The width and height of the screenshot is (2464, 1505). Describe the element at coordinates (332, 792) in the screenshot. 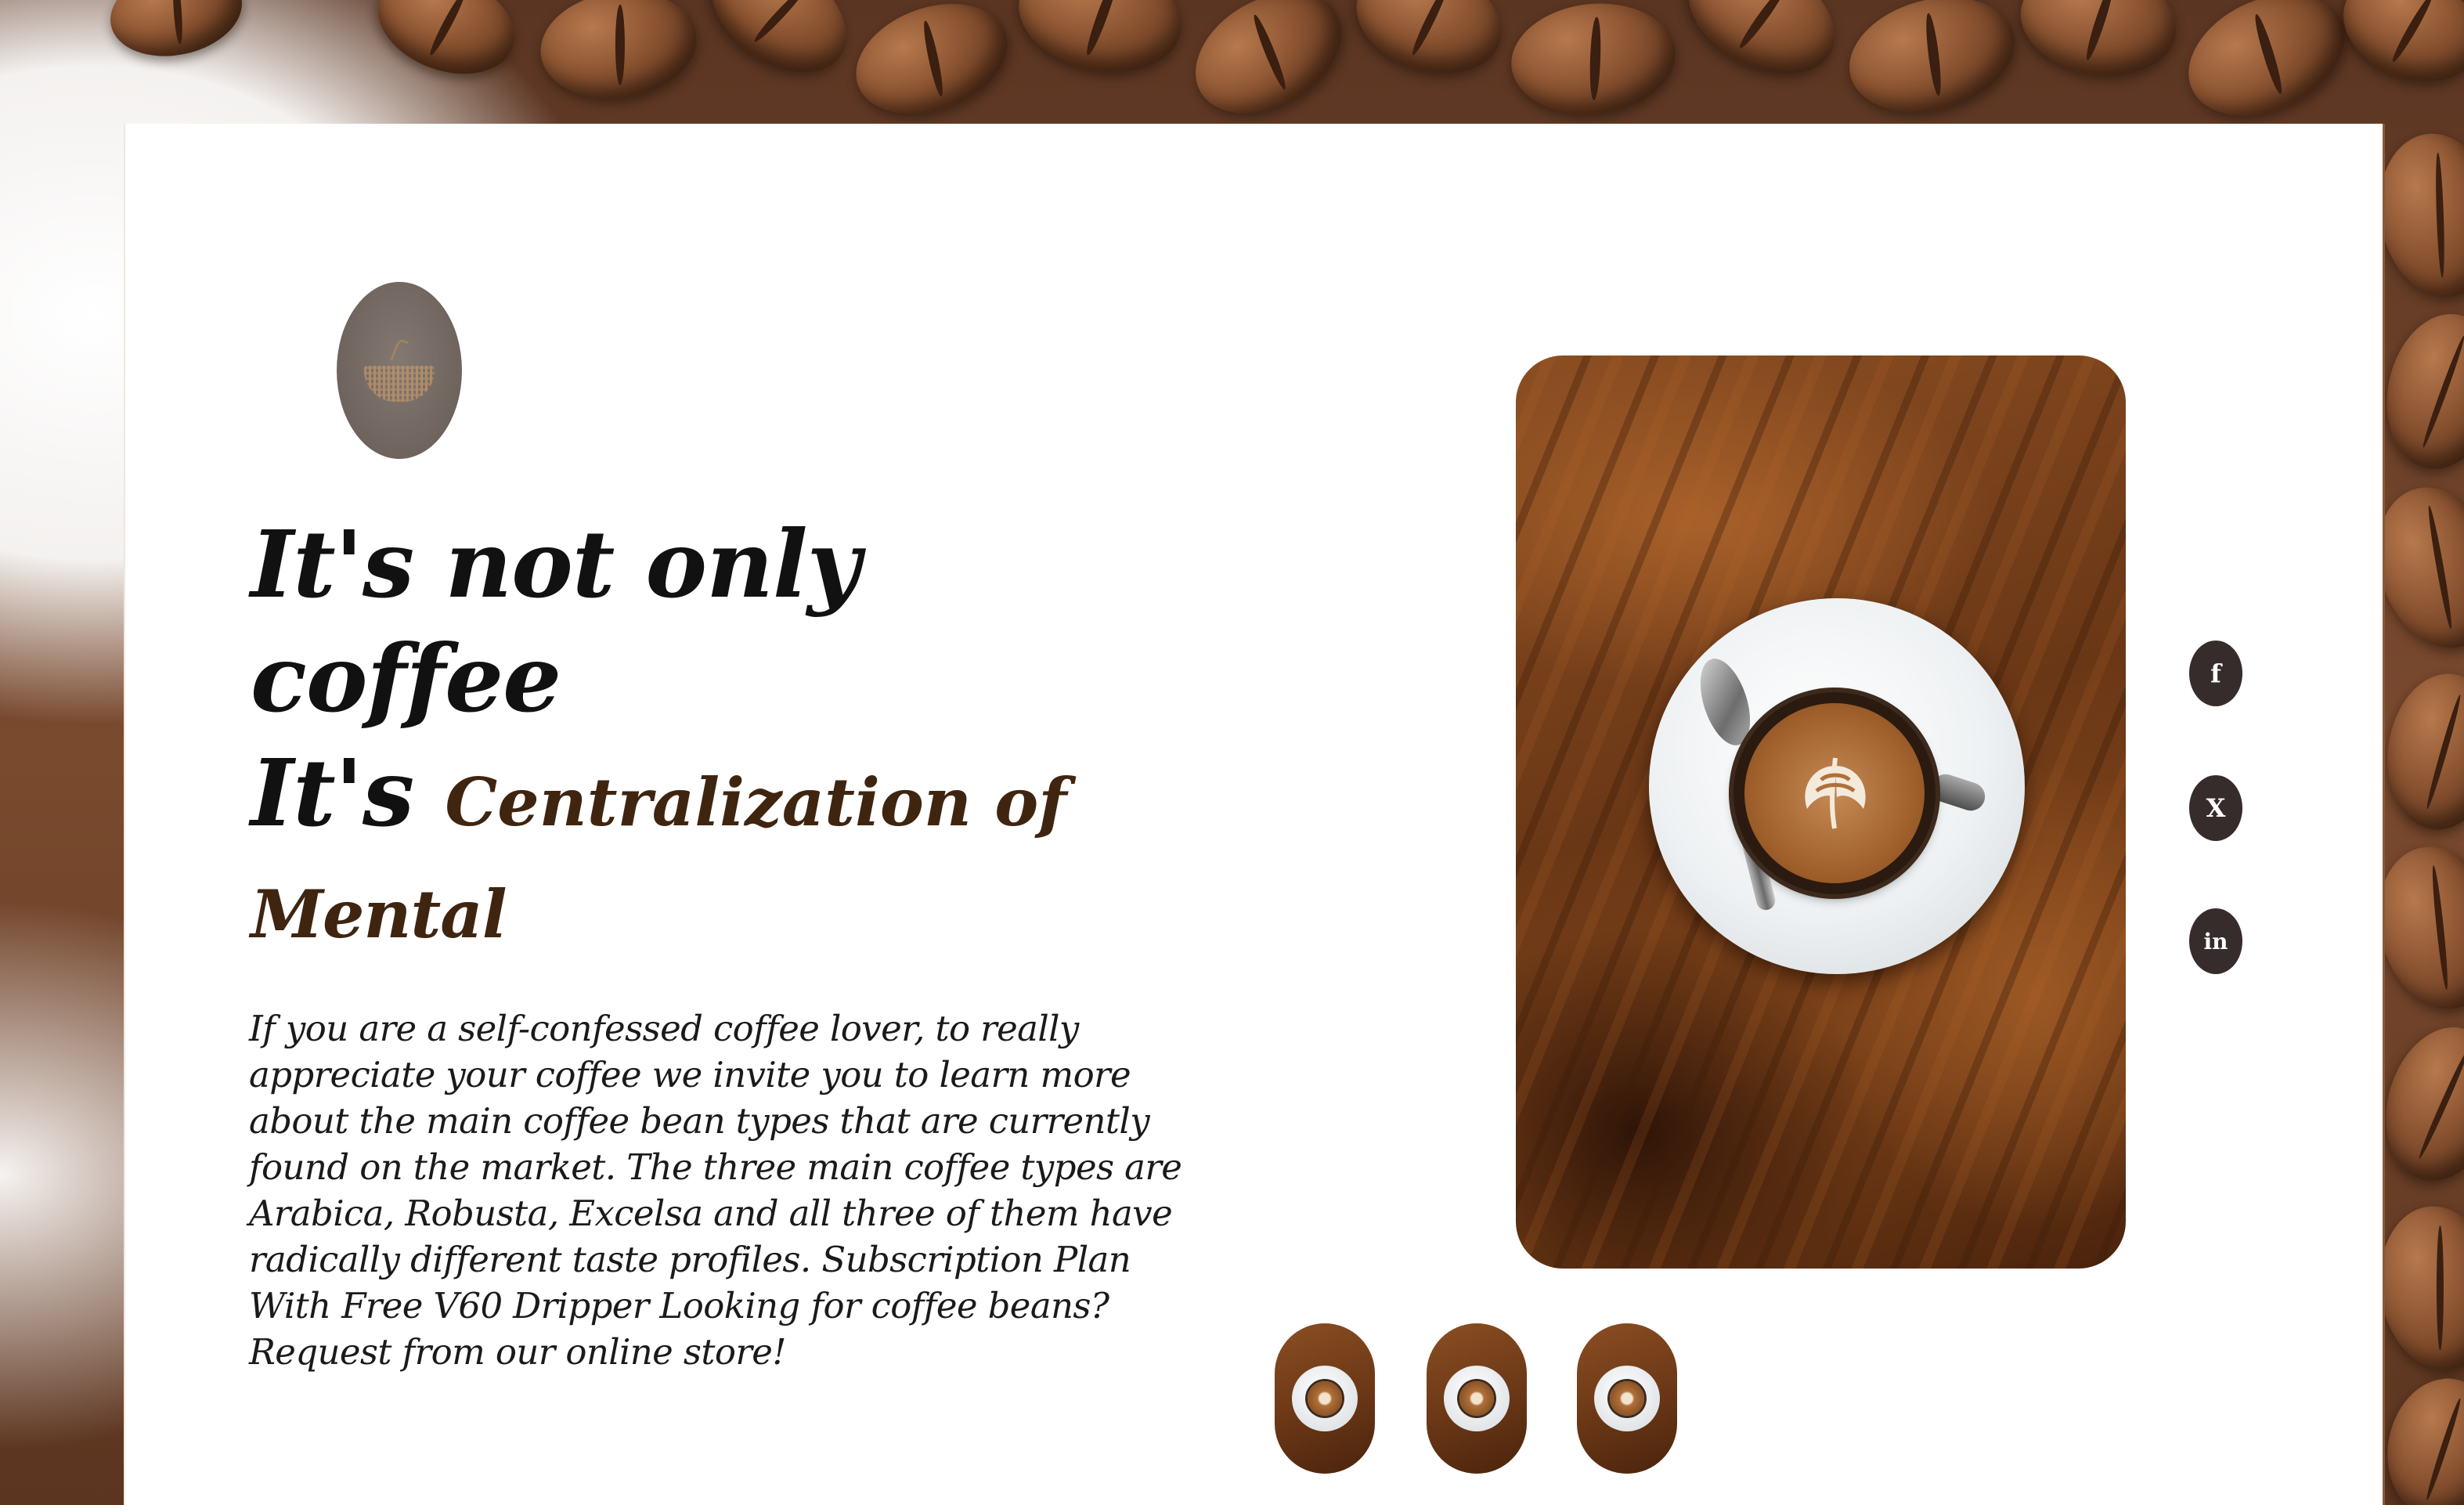

I see `headline-lead: It's` at that location.